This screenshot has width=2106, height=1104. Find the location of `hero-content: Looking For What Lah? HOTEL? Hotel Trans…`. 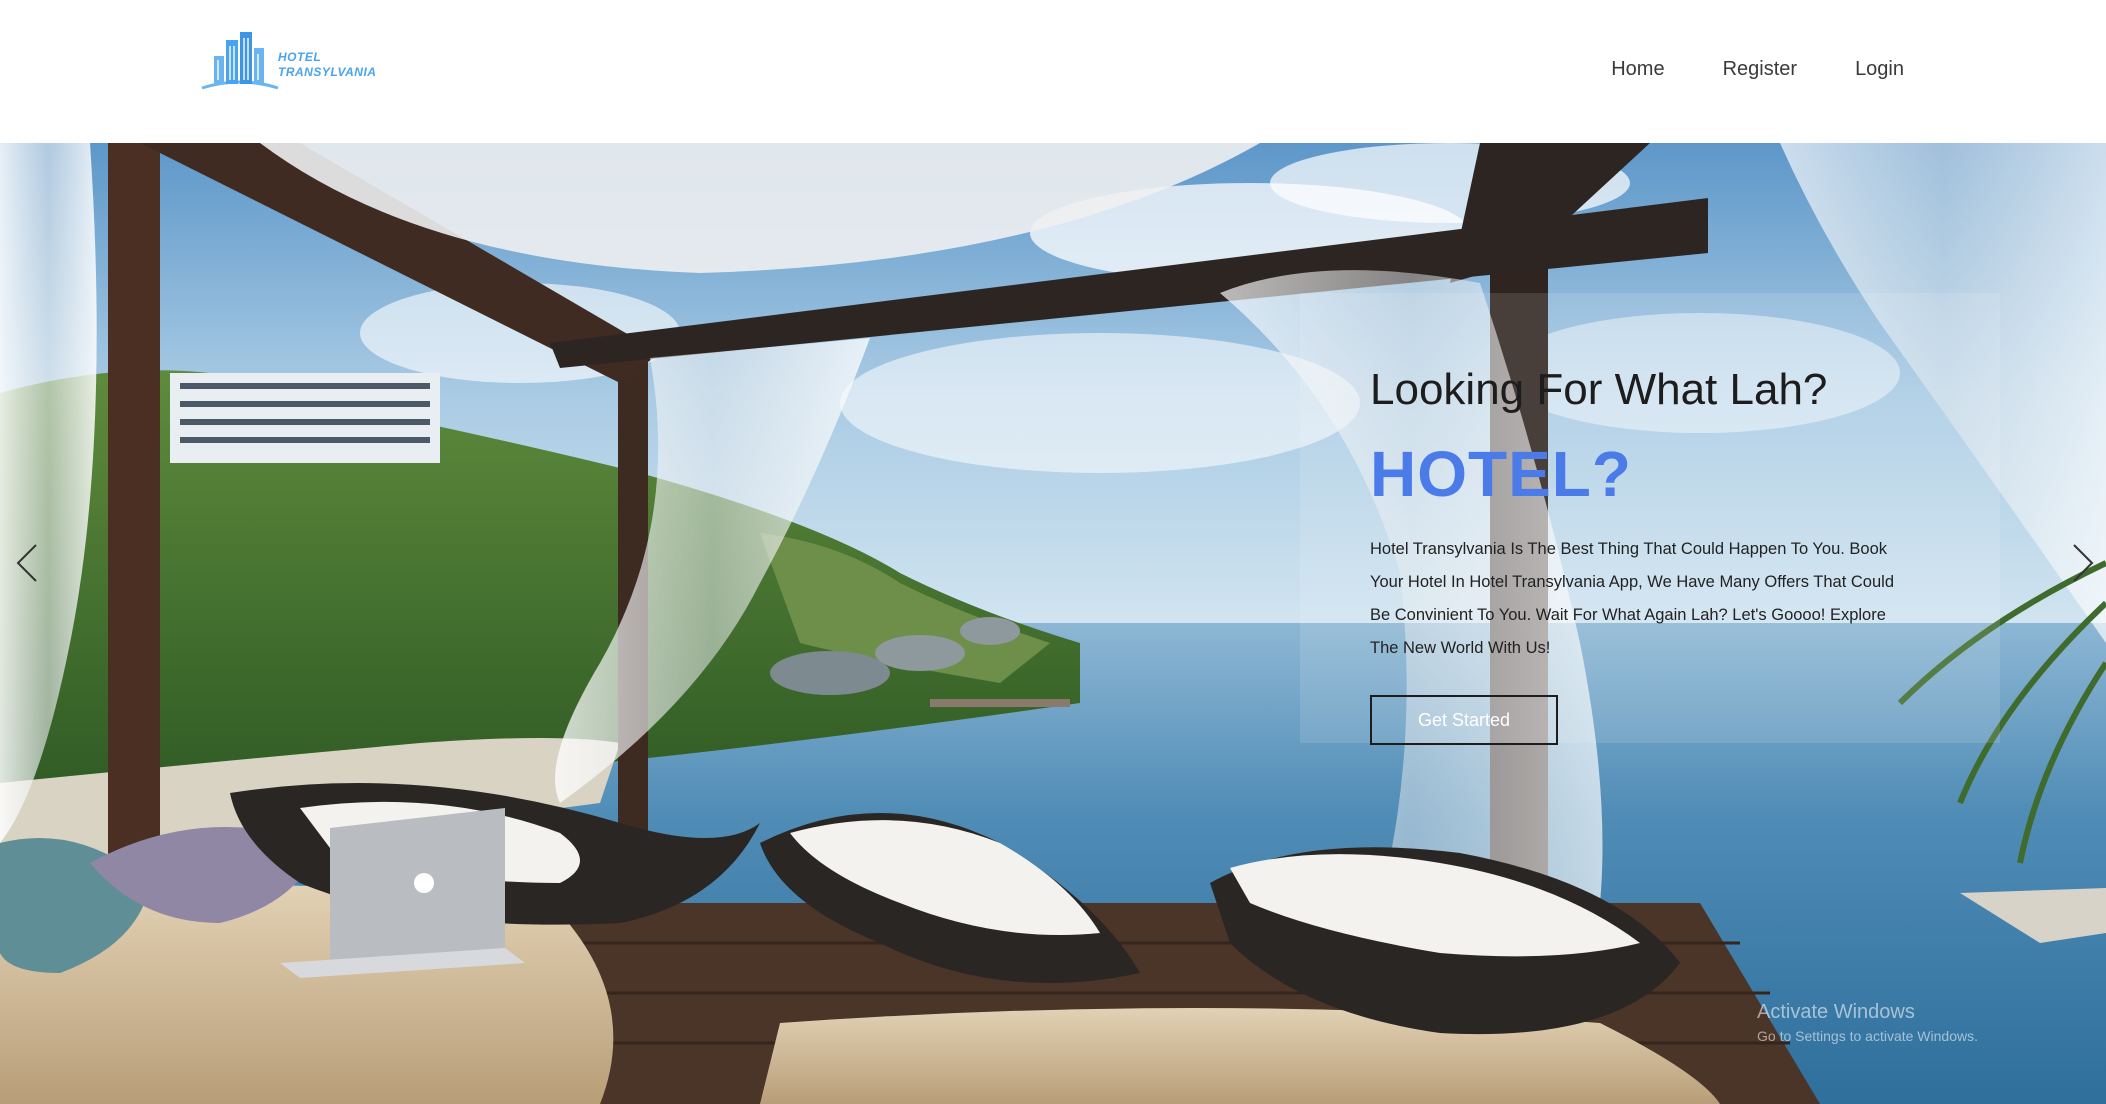

hero-content: Looking For What Lah? HOTEL? Hotel Trans… is located at coordinates (1650, 555).